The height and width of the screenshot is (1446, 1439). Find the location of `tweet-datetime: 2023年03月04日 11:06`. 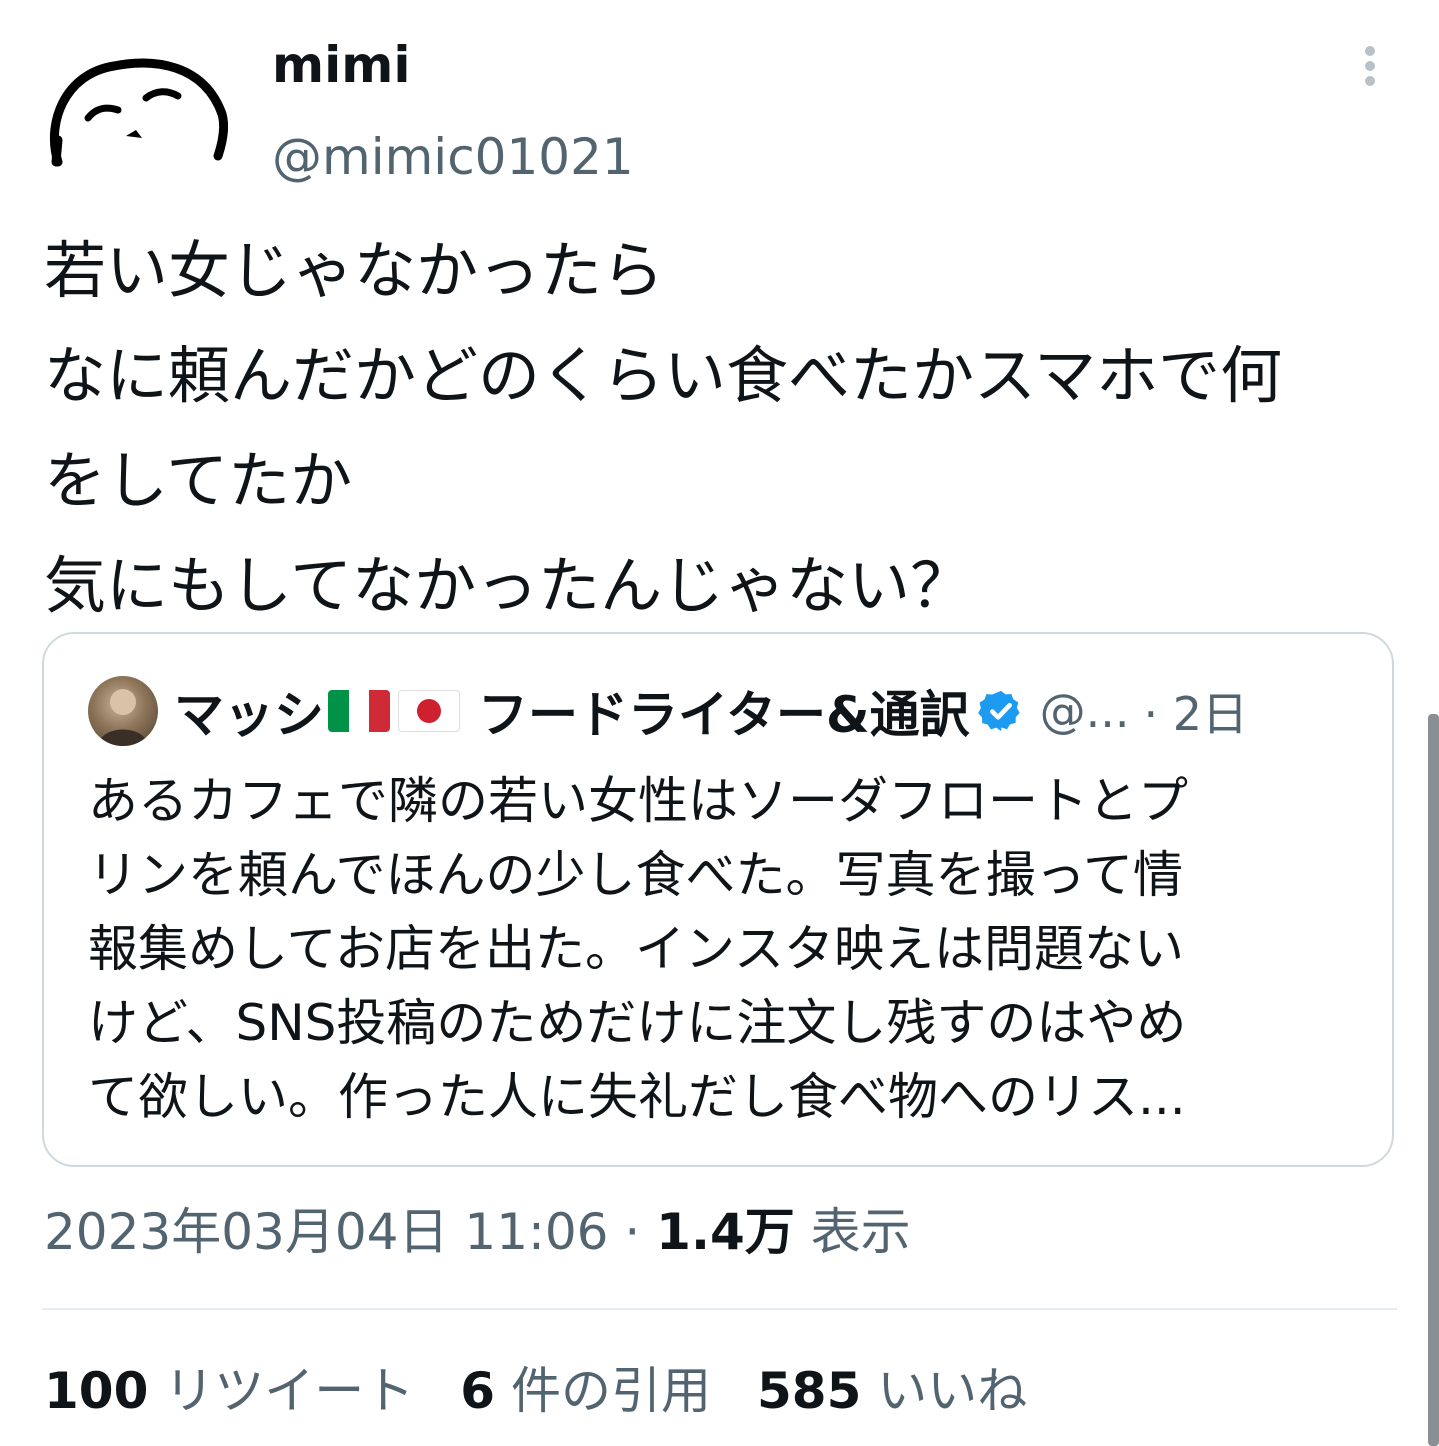

tweet-datetime: 2023年03月04日 11:06 is located at coordinates (326, 1232).